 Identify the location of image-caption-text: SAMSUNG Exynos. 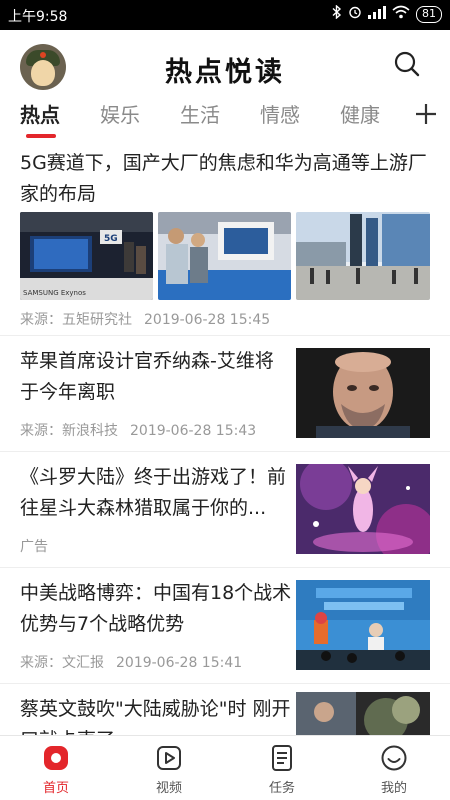
(54, 293).